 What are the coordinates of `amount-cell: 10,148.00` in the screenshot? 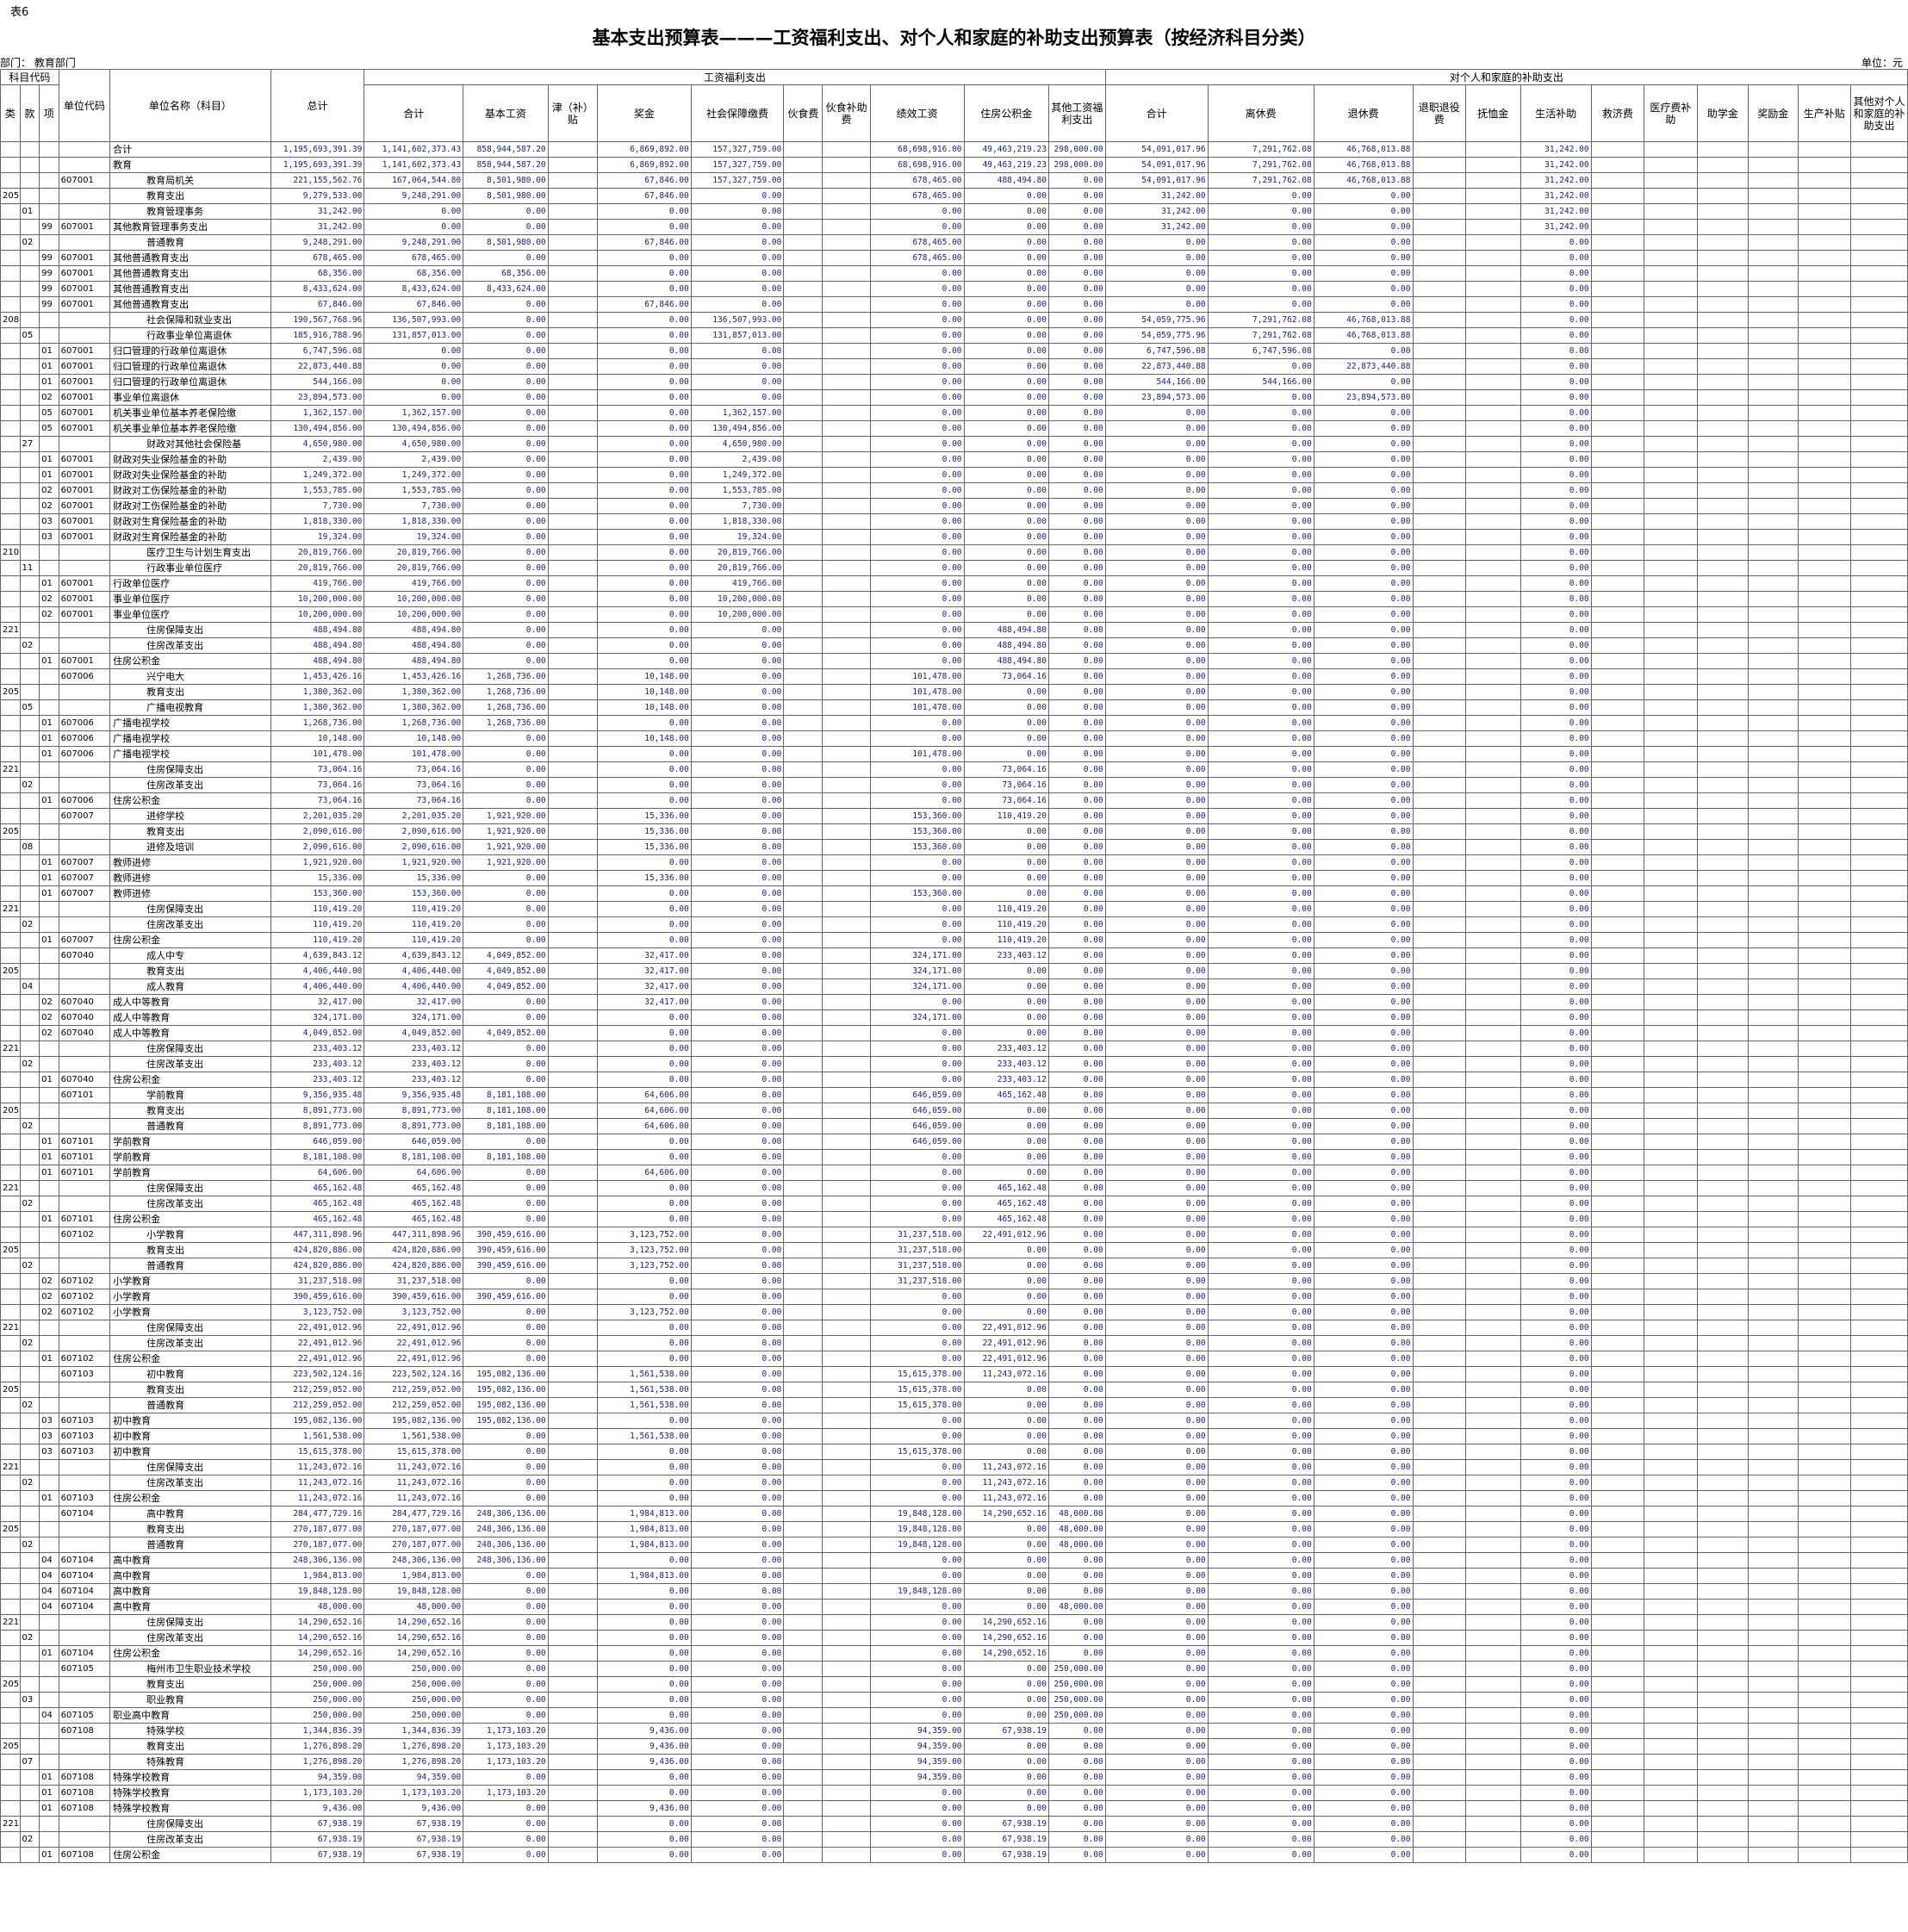 It's located at (414, 738).